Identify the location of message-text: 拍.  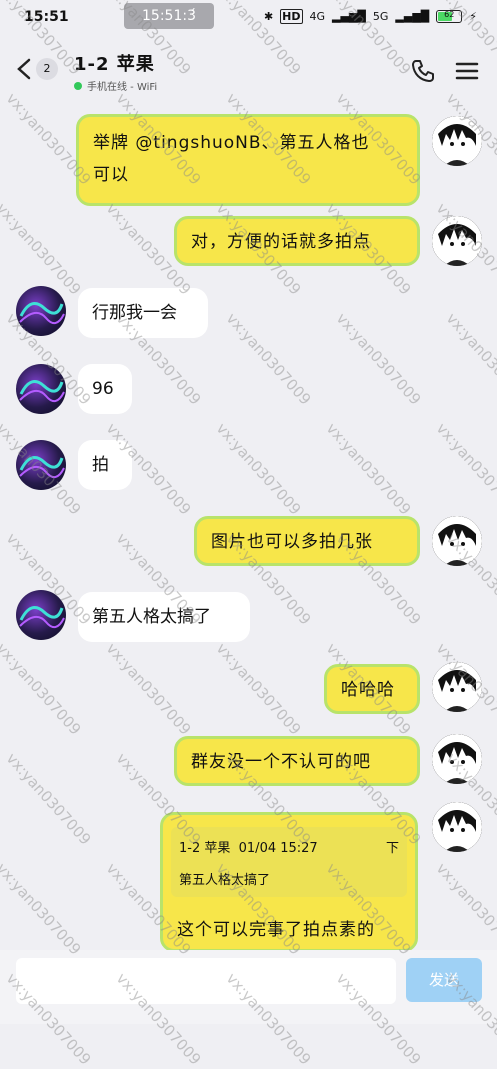
(100, 465).